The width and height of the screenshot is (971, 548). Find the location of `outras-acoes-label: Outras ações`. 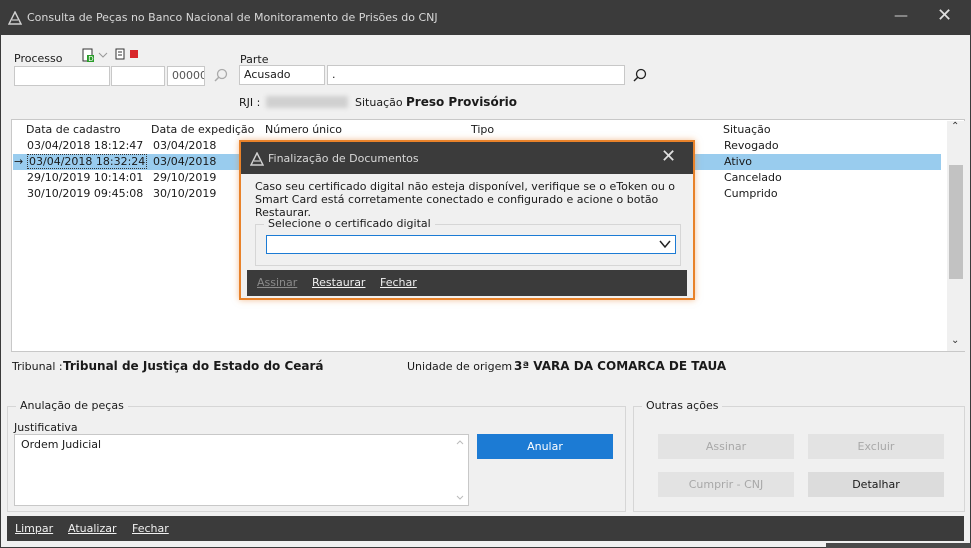

outras-acoes-label: Outras ações is located at coordinates (682, 405).